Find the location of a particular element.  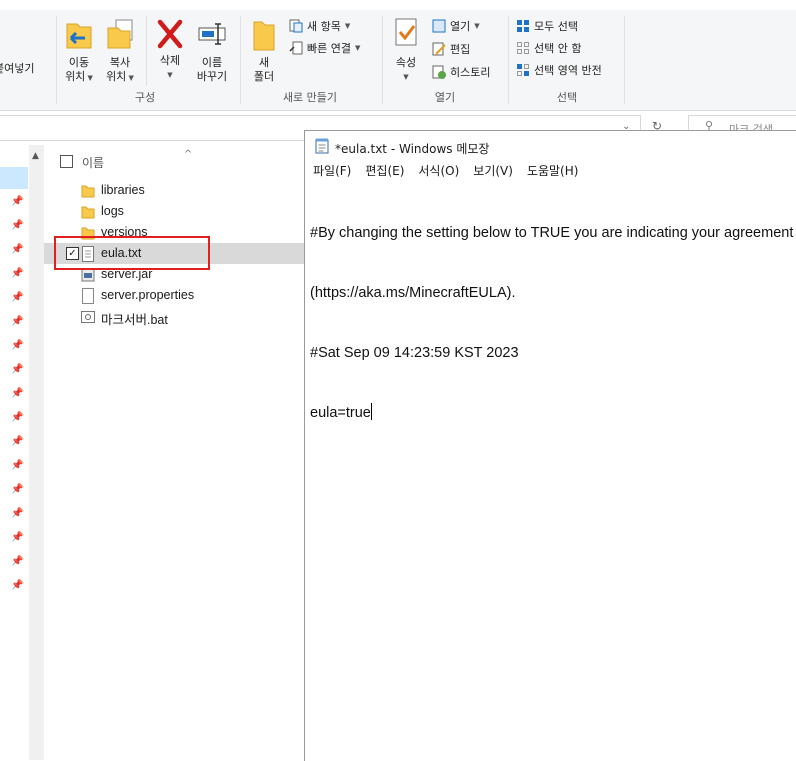

list-item: logs is located at coordinates (175, 211).